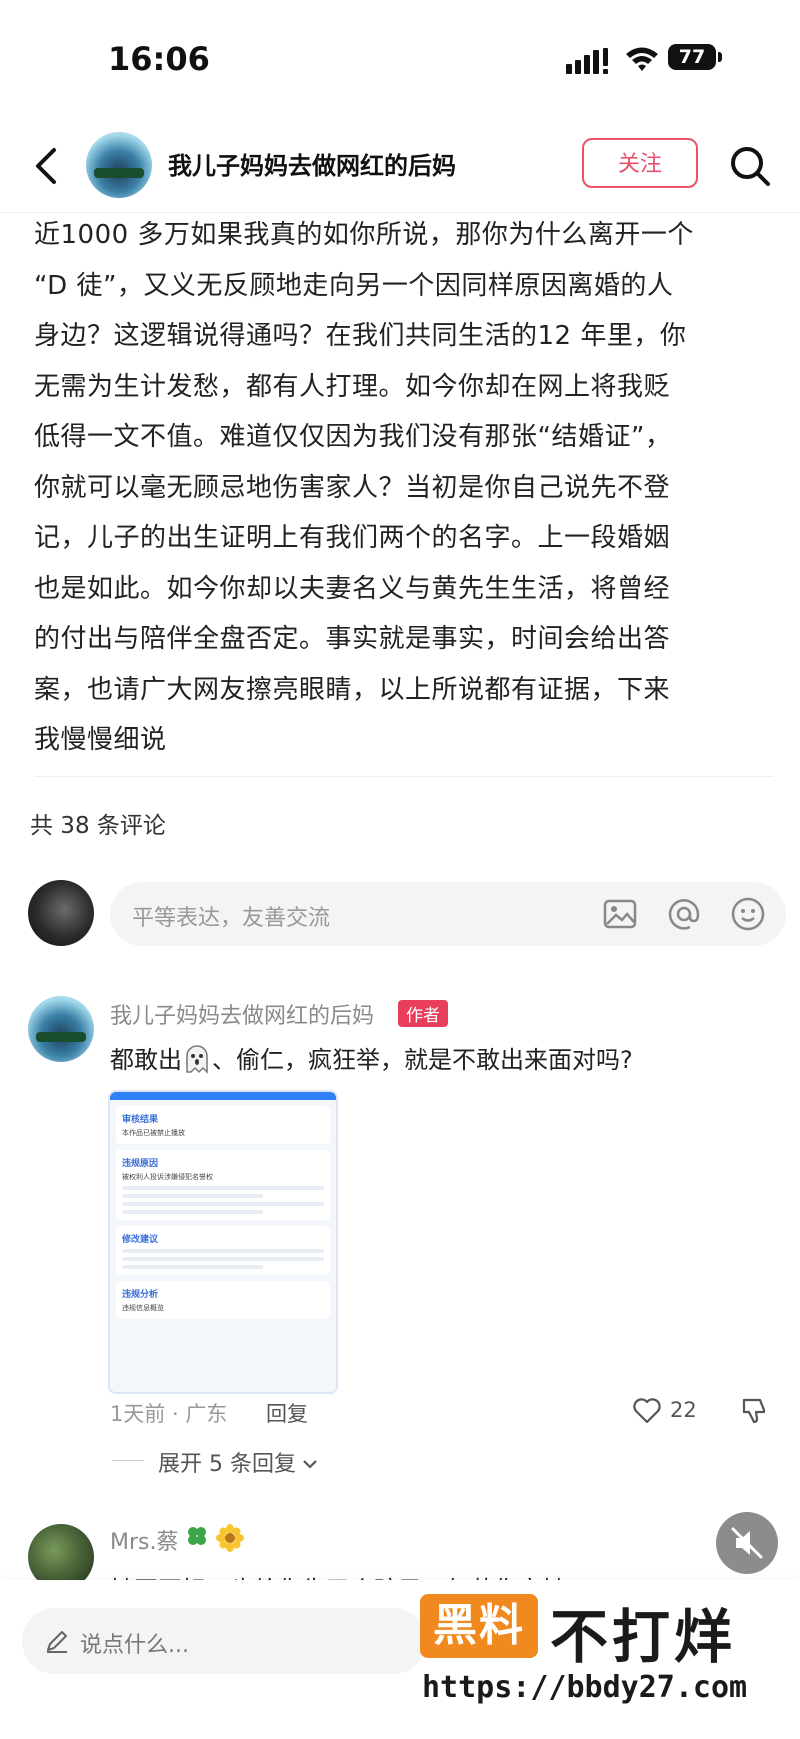  I want to click on cellular-signal-icon, so click(587, 61).